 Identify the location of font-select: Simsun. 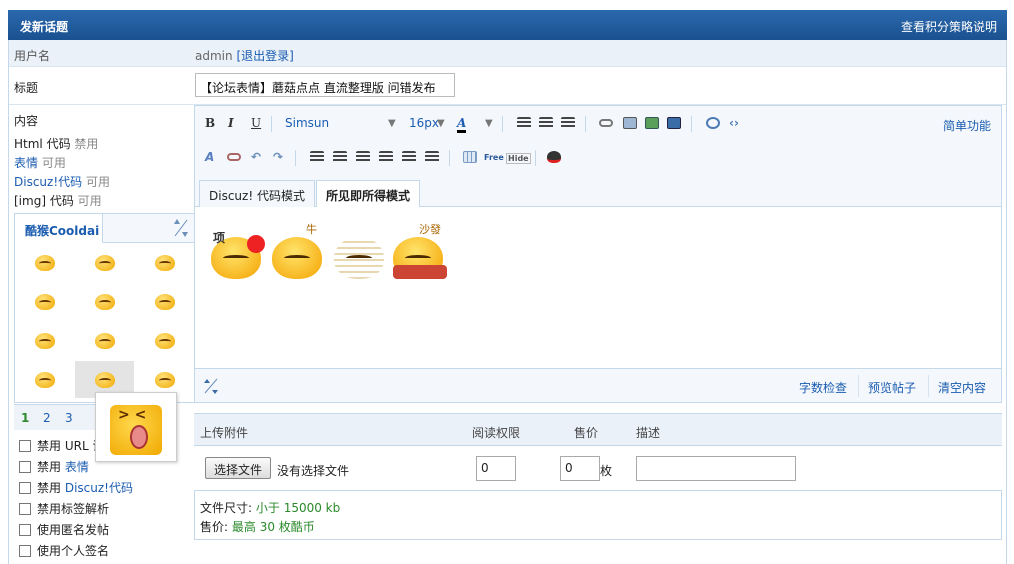
(307, 123).